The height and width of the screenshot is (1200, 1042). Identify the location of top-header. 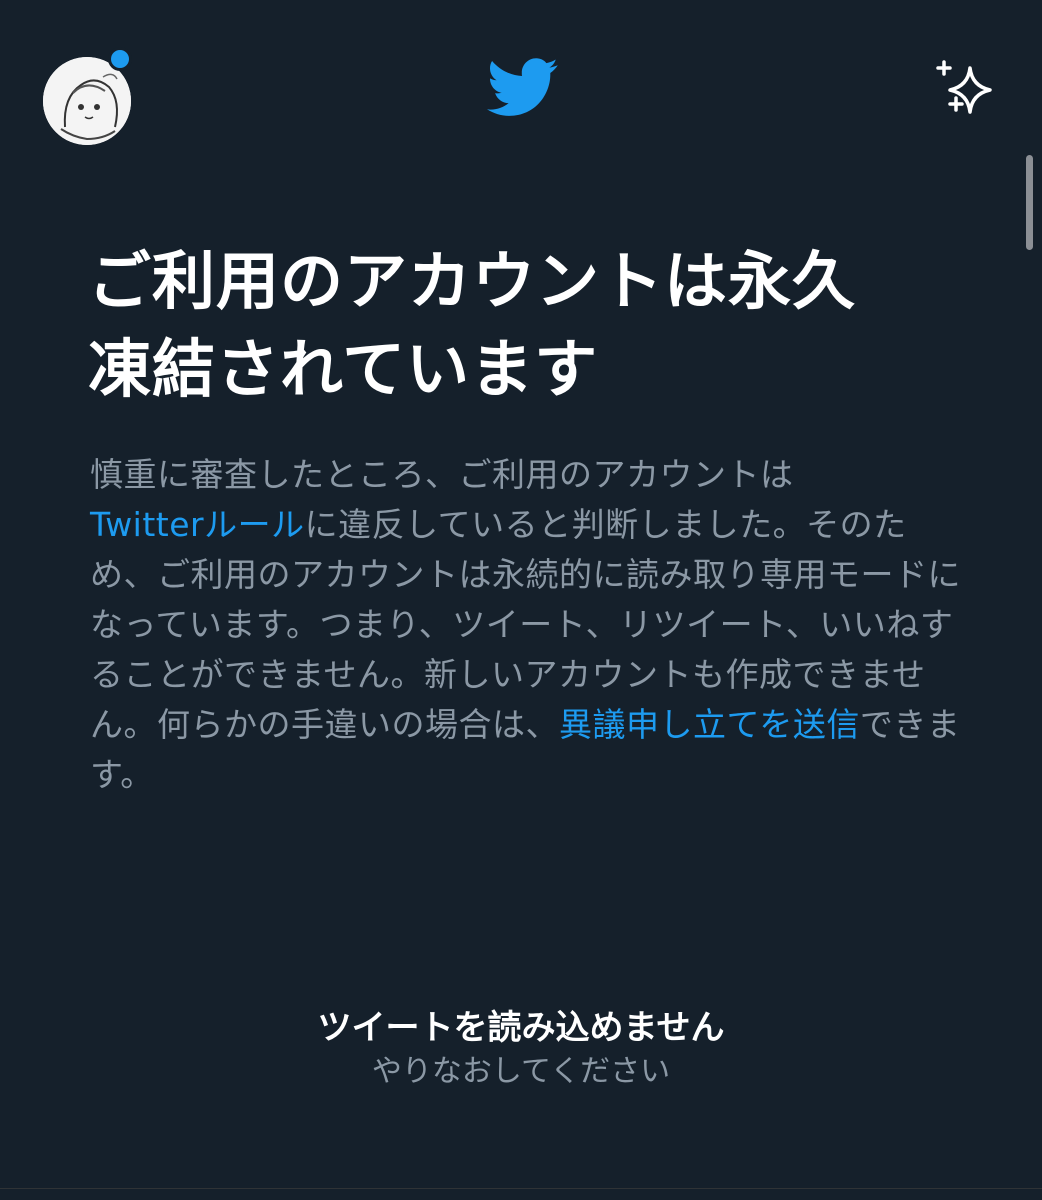
(521, 75).